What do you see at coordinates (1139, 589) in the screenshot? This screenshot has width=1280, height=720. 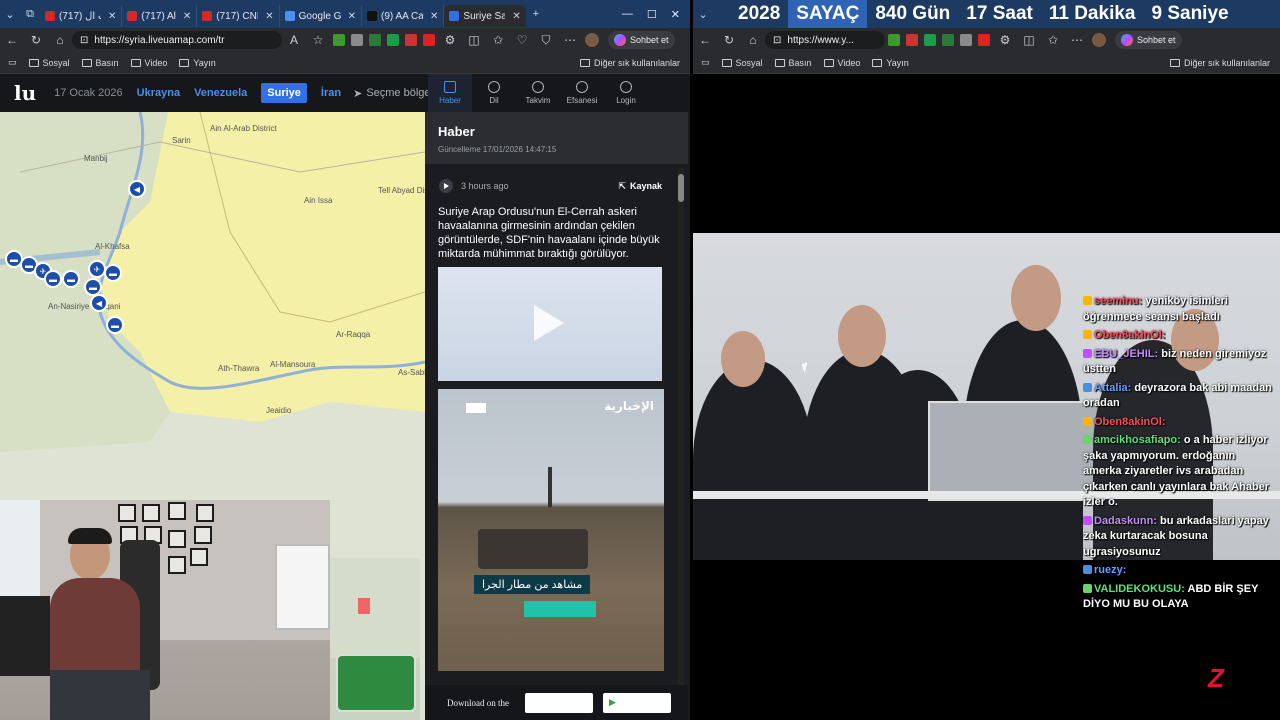 I see `chat-username: VALIDEKOKUSU:` at bounding box center [1139, 589].